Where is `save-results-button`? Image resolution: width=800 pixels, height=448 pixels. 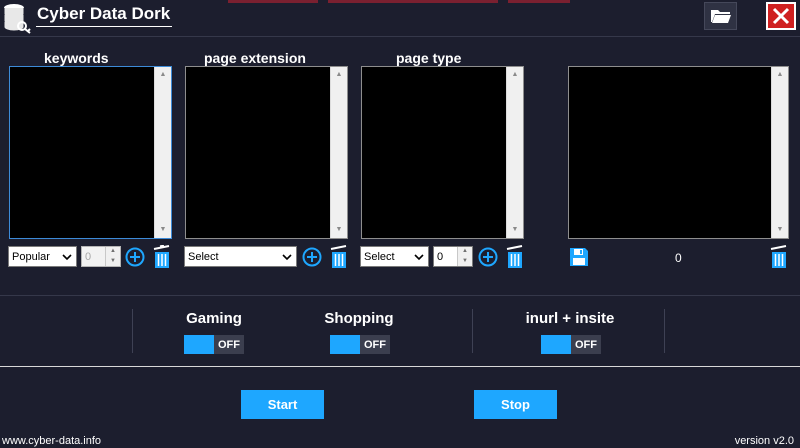 save-results-button is located at coordinates (579, 257).